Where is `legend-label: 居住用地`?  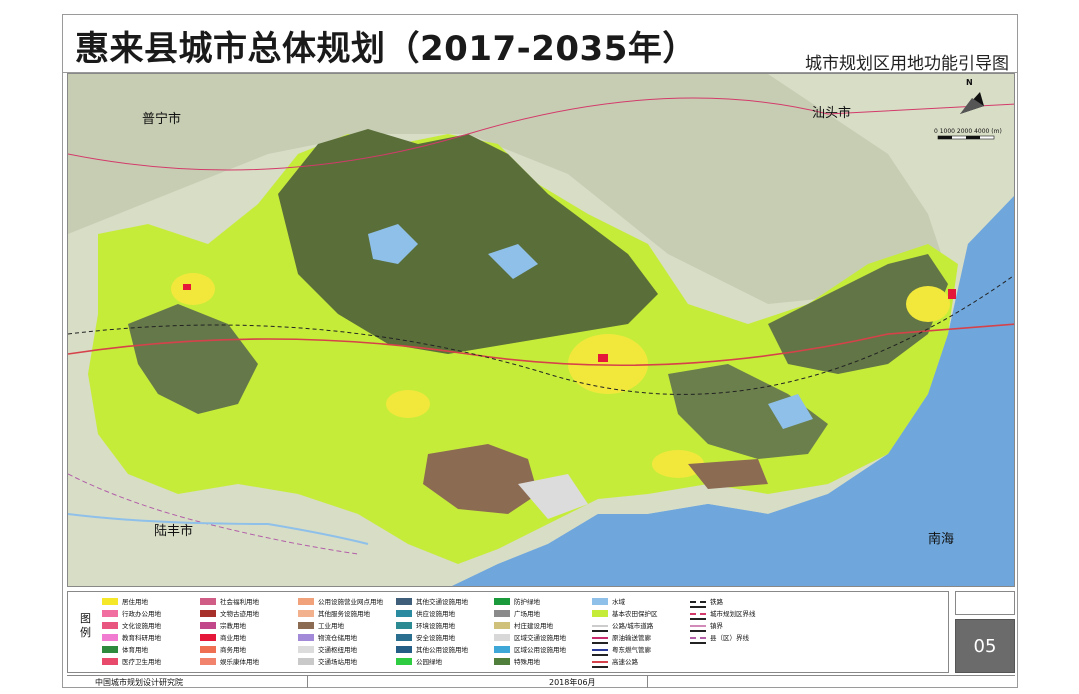 legend-label: 居住用地 is located at coordinates (135, 602).